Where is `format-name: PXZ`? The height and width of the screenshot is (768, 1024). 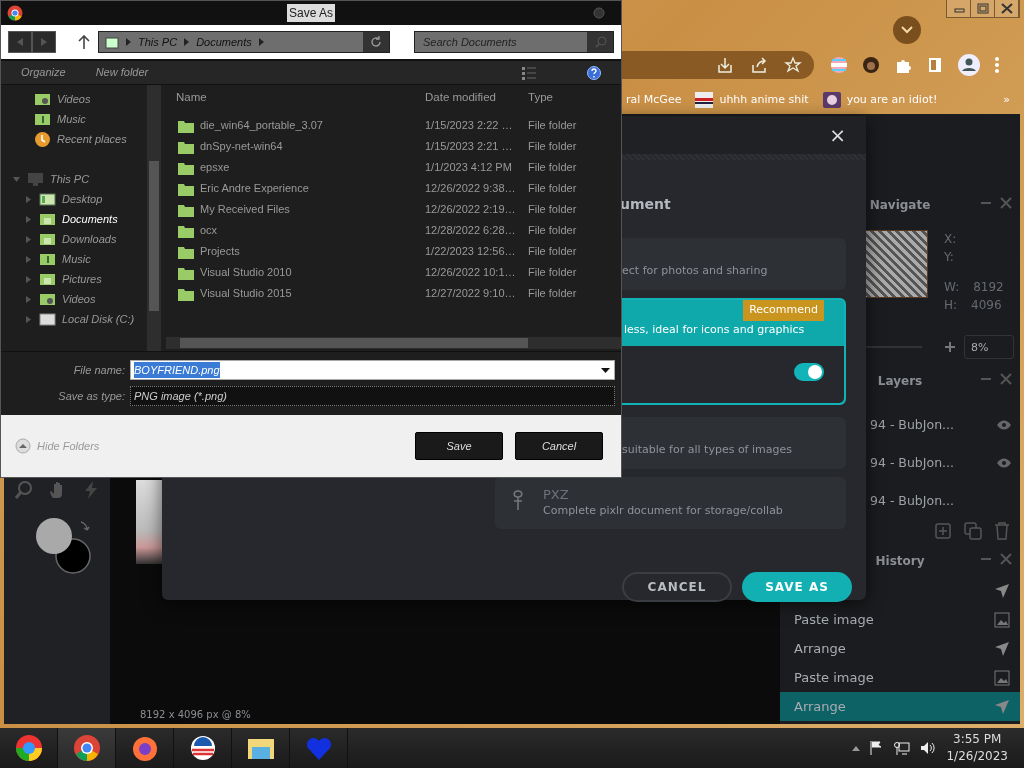
format-name: PXZ is located at coordinates (556, 495).